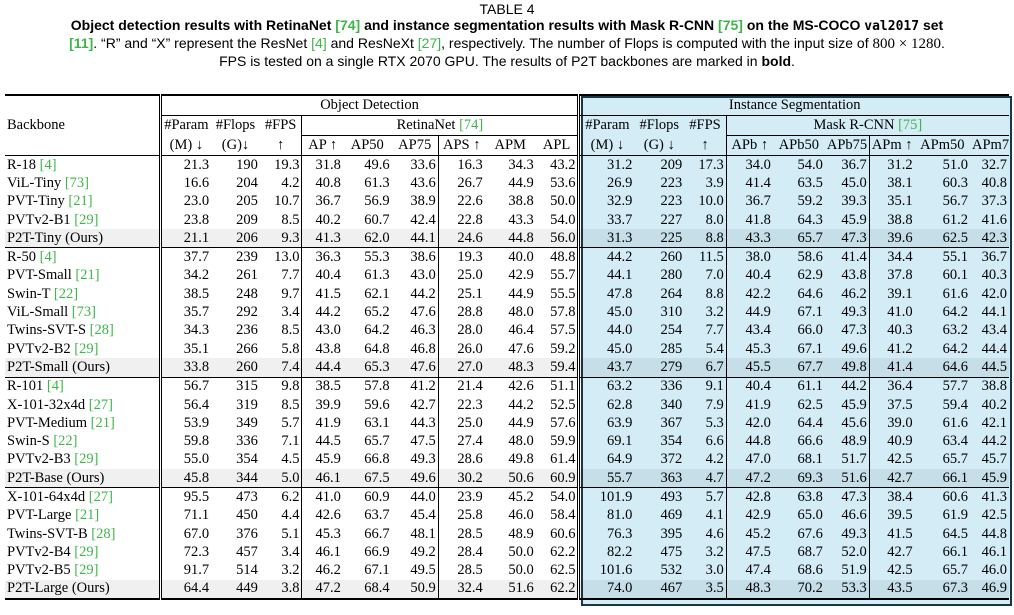 The image size is (1014, 615). Describe the element at coordinates (247, 312) in the screenshot. I see `metric-cell: 292` at that location.